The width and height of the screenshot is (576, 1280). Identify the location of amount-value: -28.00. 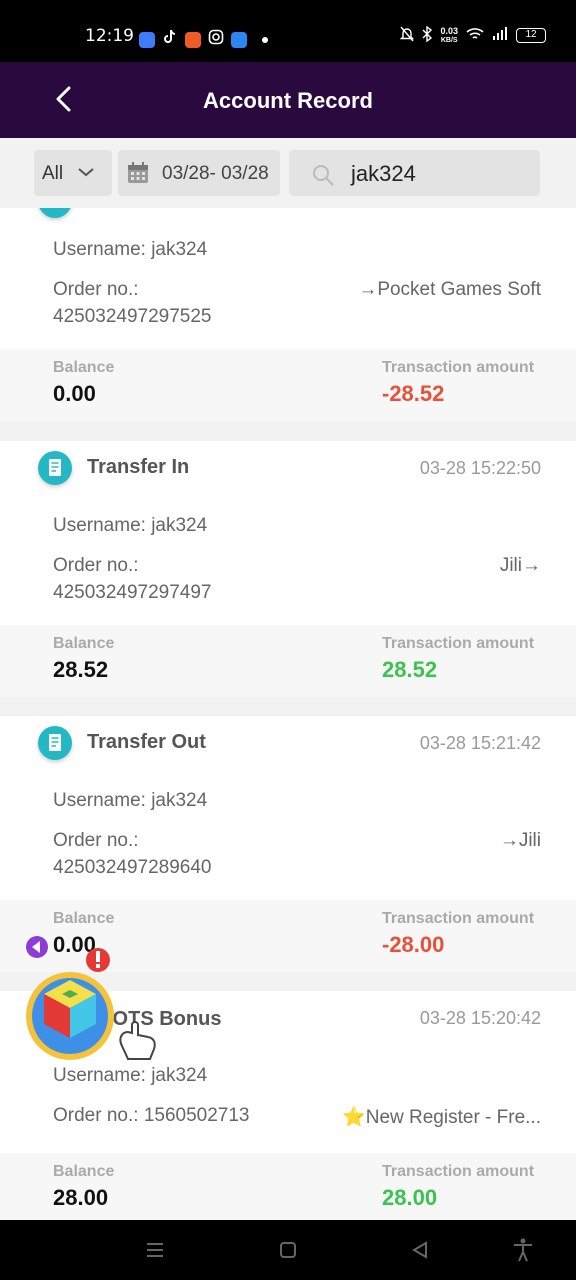
(413, 944).